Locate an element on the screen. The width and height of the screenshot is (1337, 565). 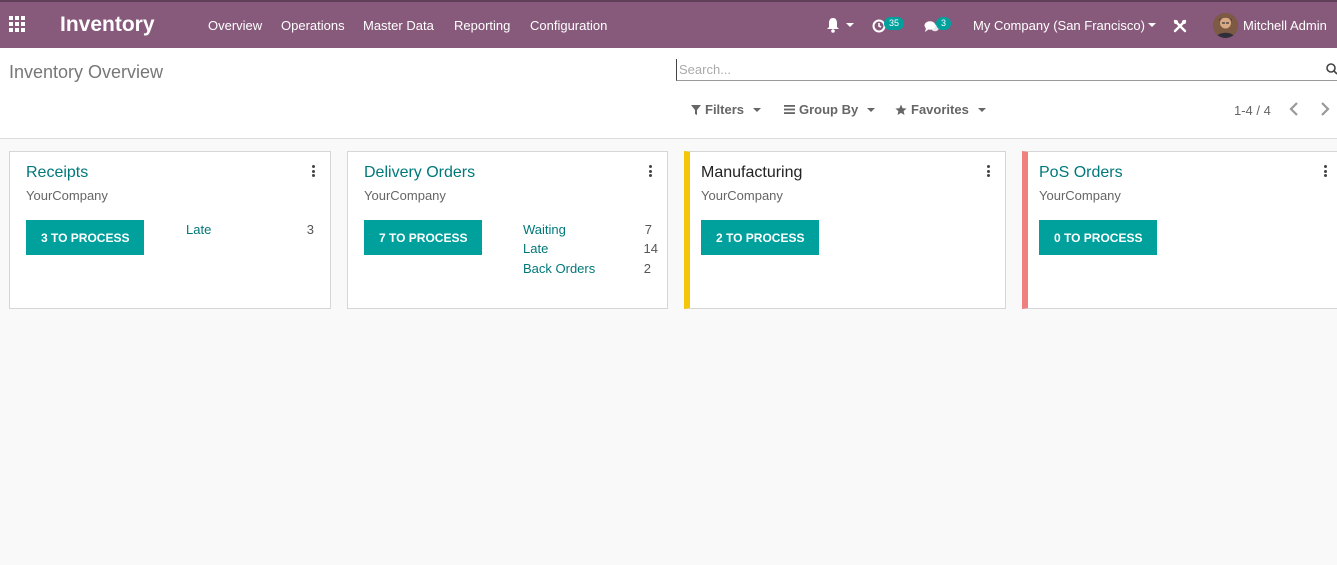
page-title: Inventory Overview is located at coordinates (86, 72).